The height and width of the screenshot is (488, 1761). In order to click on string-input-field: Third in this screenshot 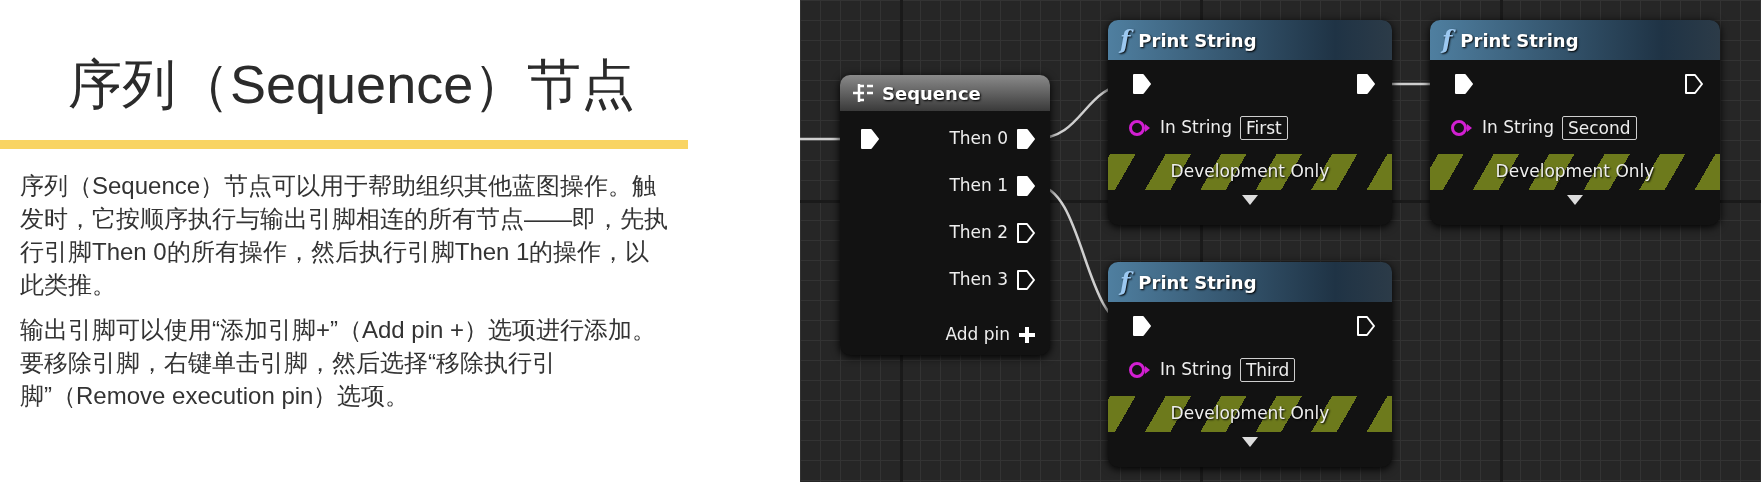, I will do `click(1267, 370)`.